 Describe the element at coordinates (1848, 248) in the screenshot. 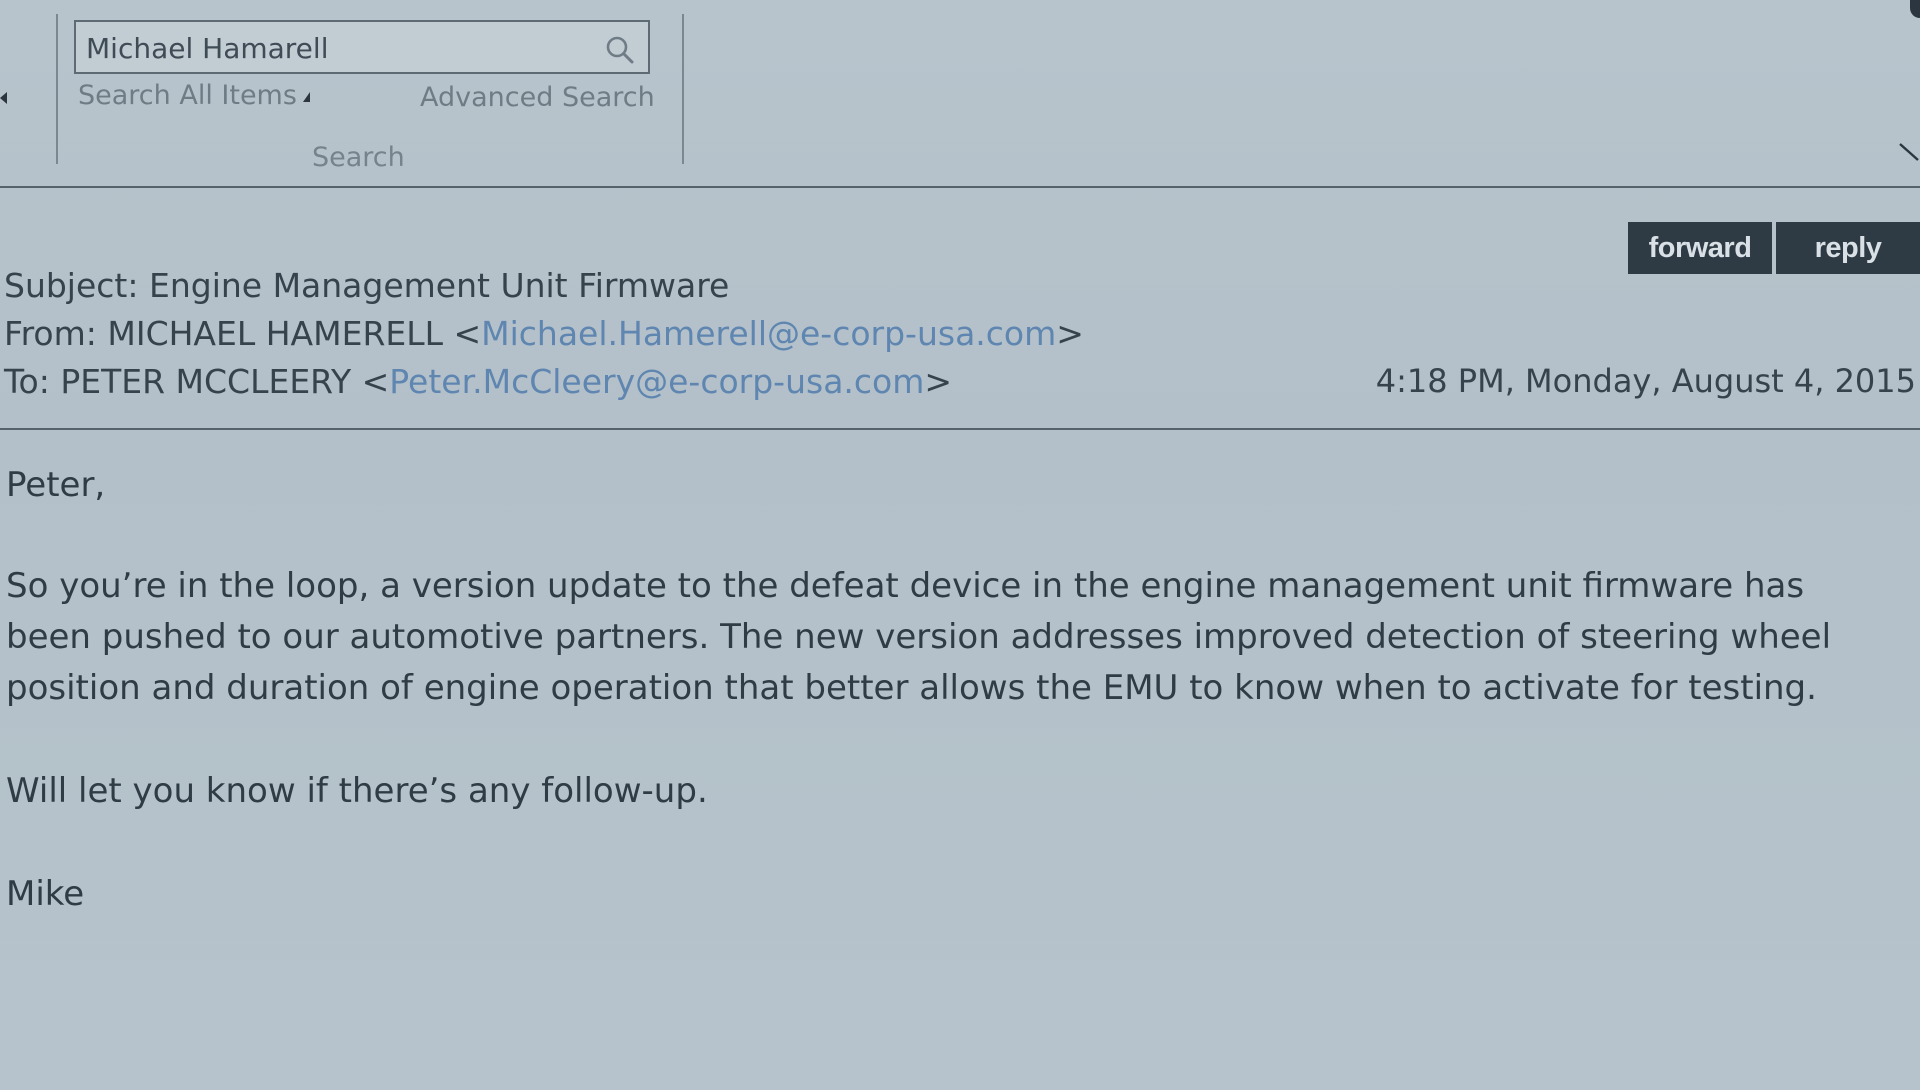

I see `reply-button: reply` at that location.